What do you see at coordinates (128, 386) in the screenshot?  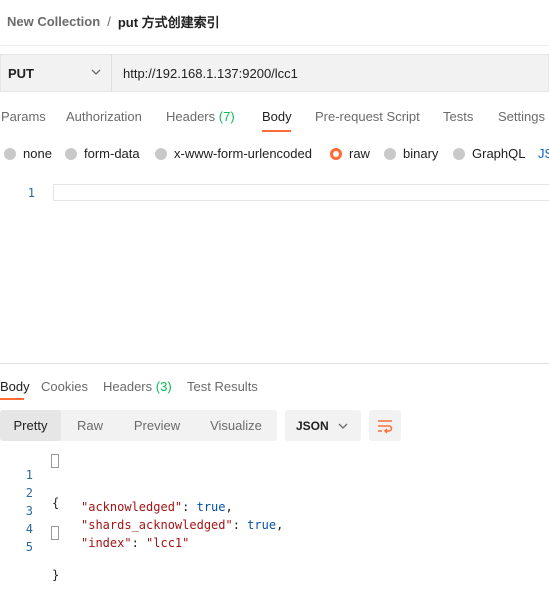 I see `response-tab-headers-label: Headers` at bounding box center [128, 386].